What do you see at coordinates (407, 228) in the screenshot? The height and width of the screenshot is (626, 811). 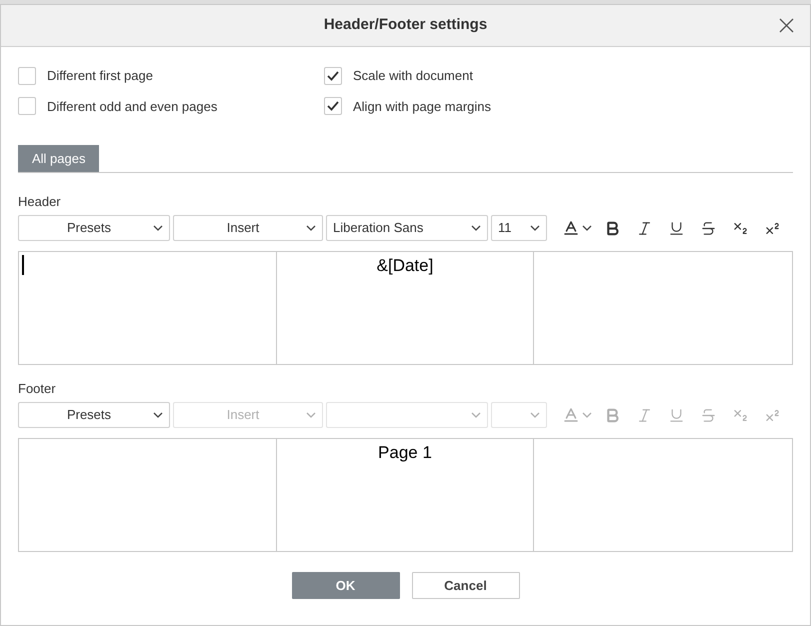 I see `dropdown: Liberation Sans` at bounding box center [407, 228].